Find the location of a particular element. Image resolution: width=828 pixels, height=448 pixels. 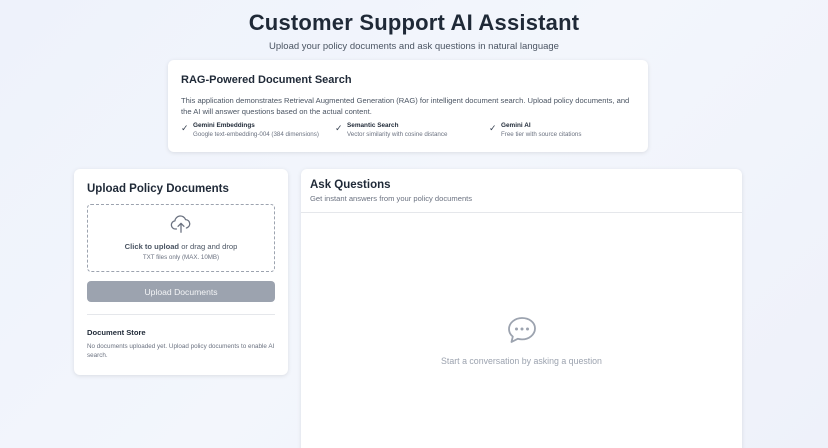

divider is located at coordinates (181, 314).